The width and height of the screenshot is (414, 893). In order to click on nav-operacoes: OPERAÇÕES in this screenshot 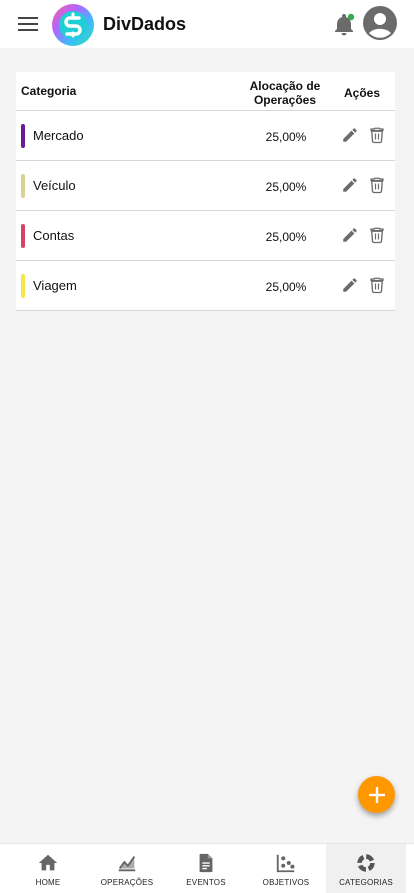, I will do `click(127, 868)`.